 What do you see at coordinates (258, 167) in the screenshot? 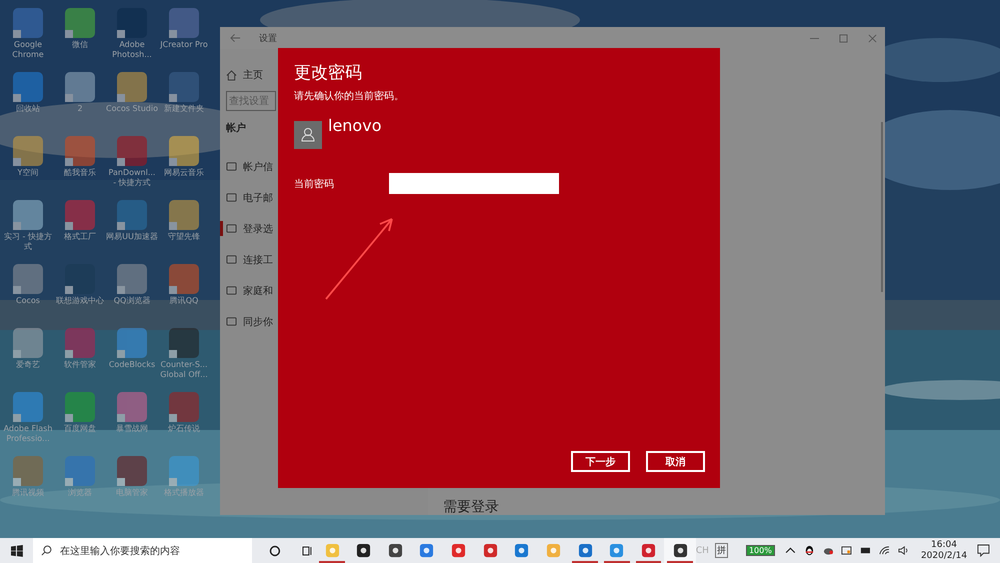
I see `nav-item: 帐户信` at bounding box center [258, 167].